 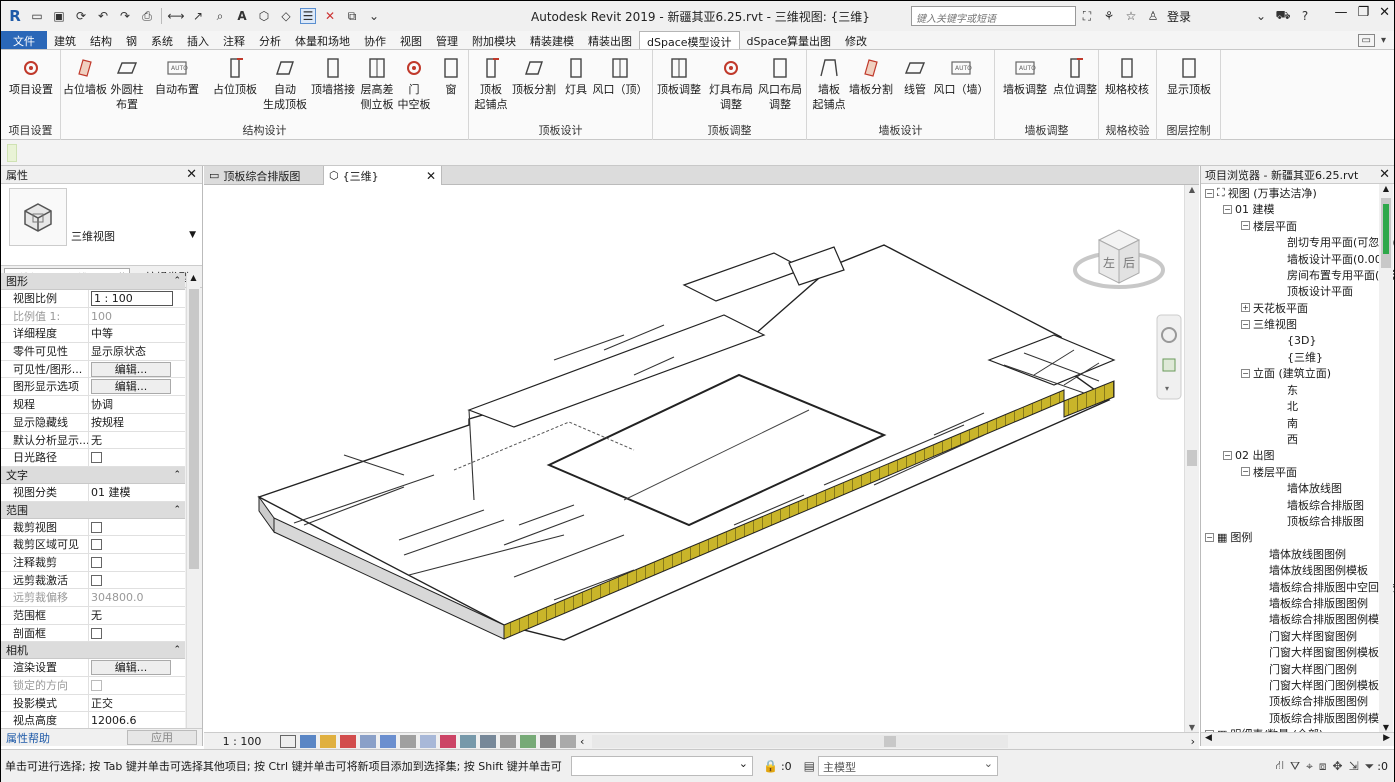 What do you see at coordinates (431, 176) in the screenshot?
I see `close-tab-icon: ✕` at bounding box center [431, 176].